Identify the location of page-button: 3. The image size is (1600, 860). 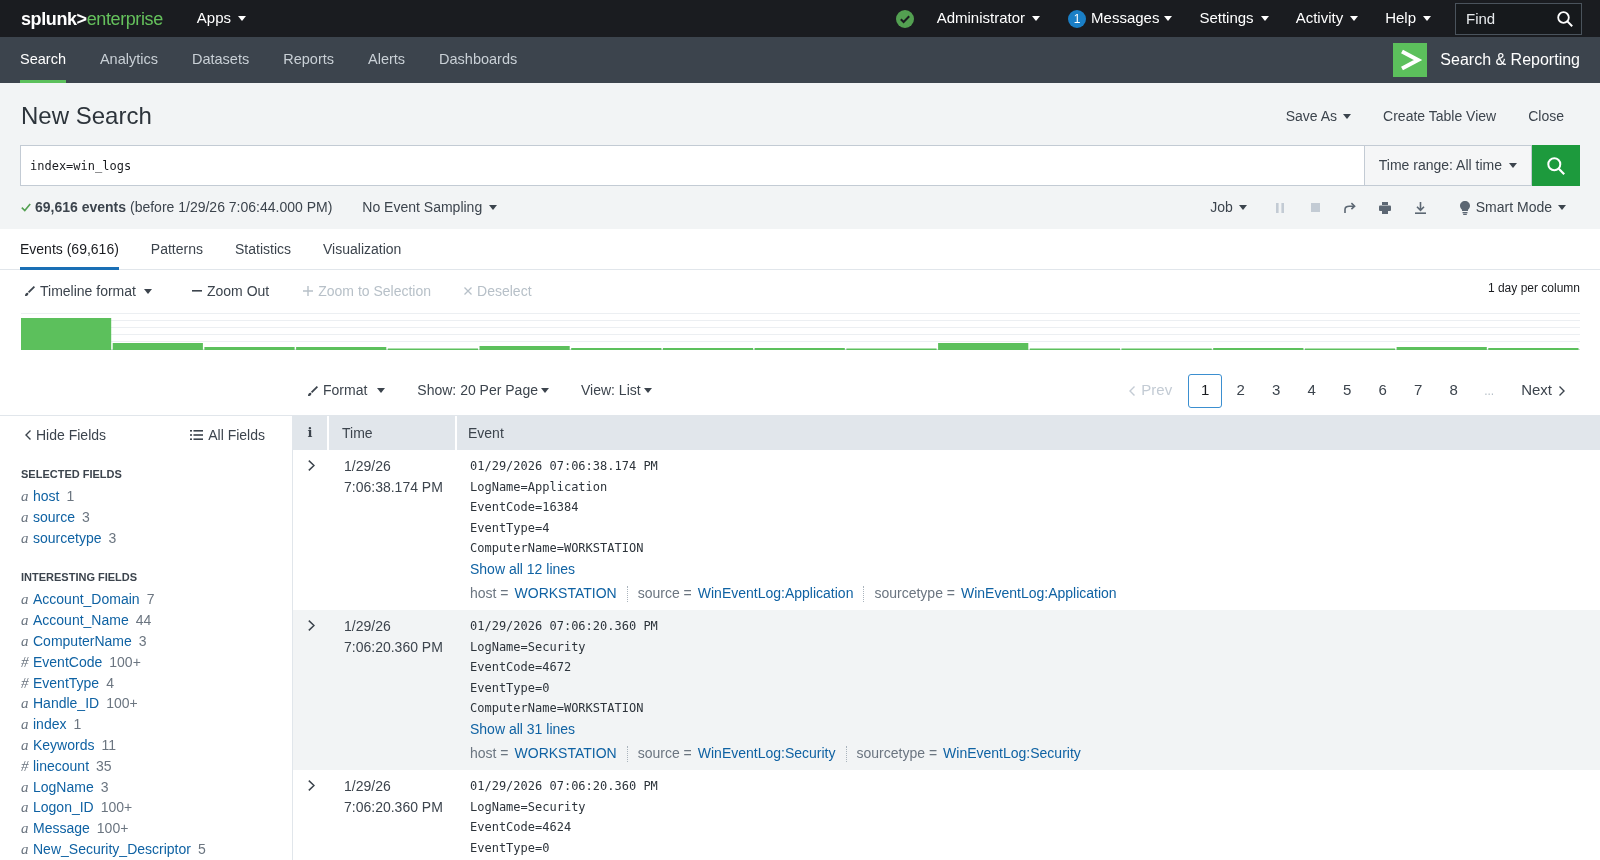
(1276, 390).